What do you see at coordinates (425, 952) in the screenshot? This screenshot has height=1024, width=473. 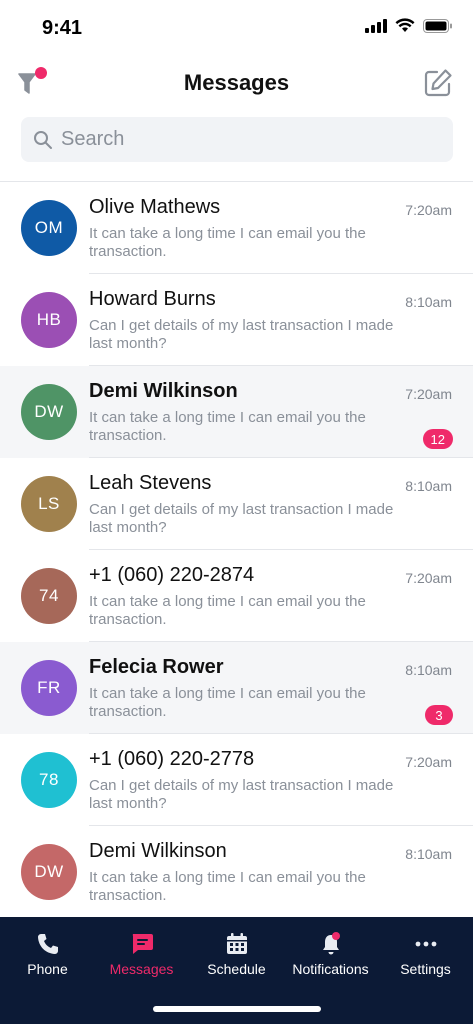 I see `tab-settings: Settings` at bounding box center [425, 952].